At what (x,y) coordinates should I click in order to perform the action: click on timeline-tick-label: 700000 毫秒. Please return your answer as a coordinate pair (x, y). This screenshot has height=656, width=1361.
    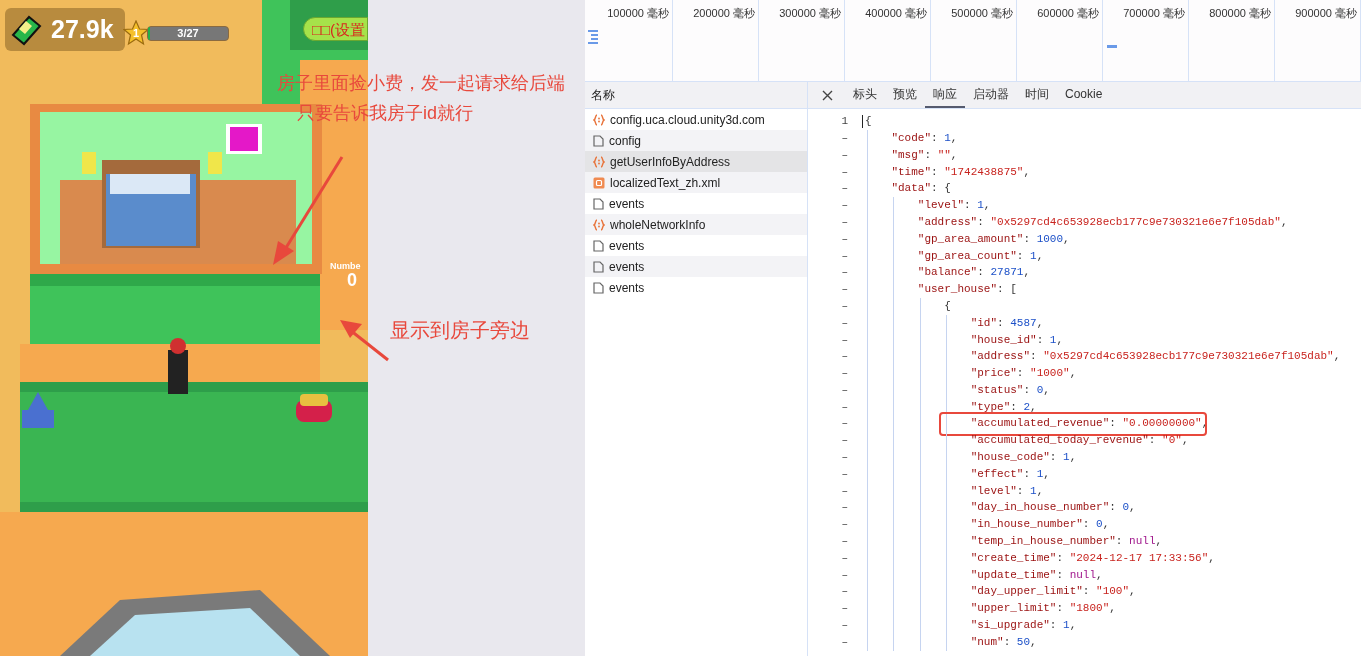
    Looking at the image, I should click on (1154, 13).